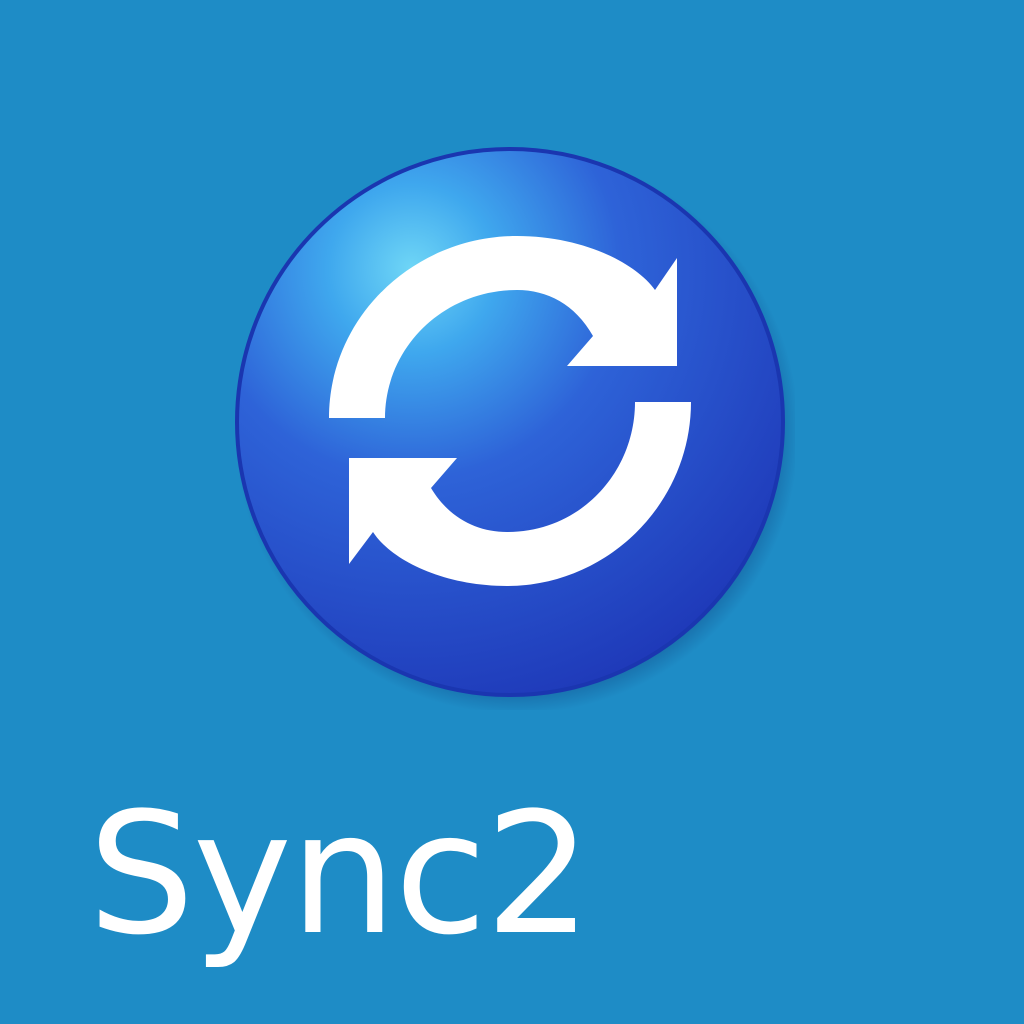 The width and height of the screenshot is (1024, 1024). Describe the element at coordinates (340, 874) in the screenshot. I see `shortcut-label: Sync2` at that location.